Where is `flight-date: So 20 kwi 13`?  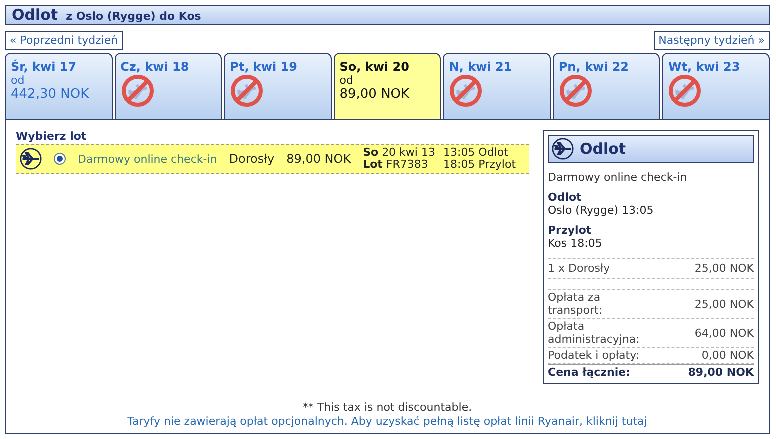 flight-date: So 20 kwi 13 is located at coordinates (399, 153).